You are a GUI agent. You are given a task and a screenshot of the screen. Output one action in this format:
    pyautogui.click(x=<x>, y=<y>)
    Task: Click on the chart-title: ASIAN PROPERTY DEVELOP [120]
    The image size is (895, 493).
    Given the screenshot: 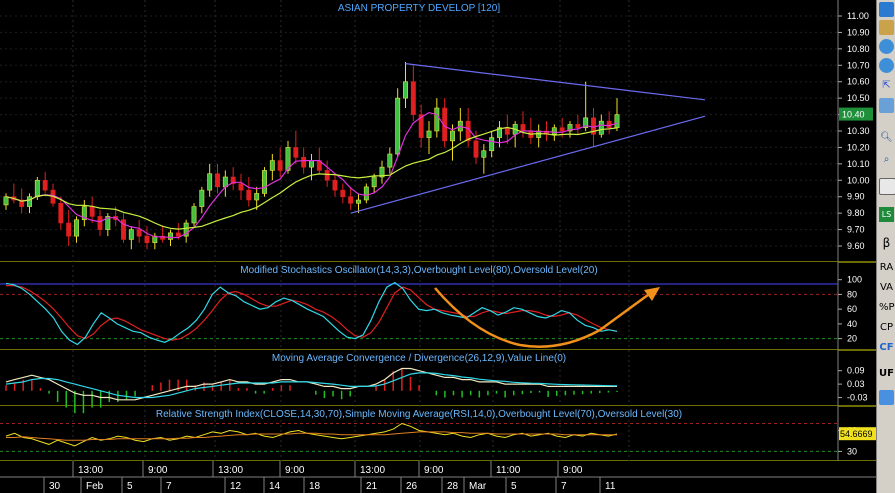 What is the action you would take?
    pyautogui.click(x=419, y=8)
    